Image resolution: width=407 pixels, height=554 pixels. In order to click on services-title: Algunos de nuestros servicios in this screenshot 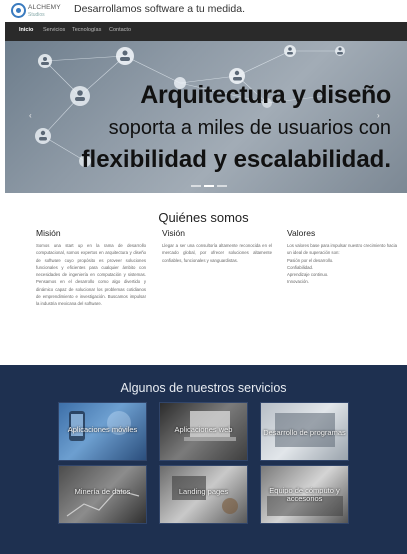, I will do `click(203, 388)`.